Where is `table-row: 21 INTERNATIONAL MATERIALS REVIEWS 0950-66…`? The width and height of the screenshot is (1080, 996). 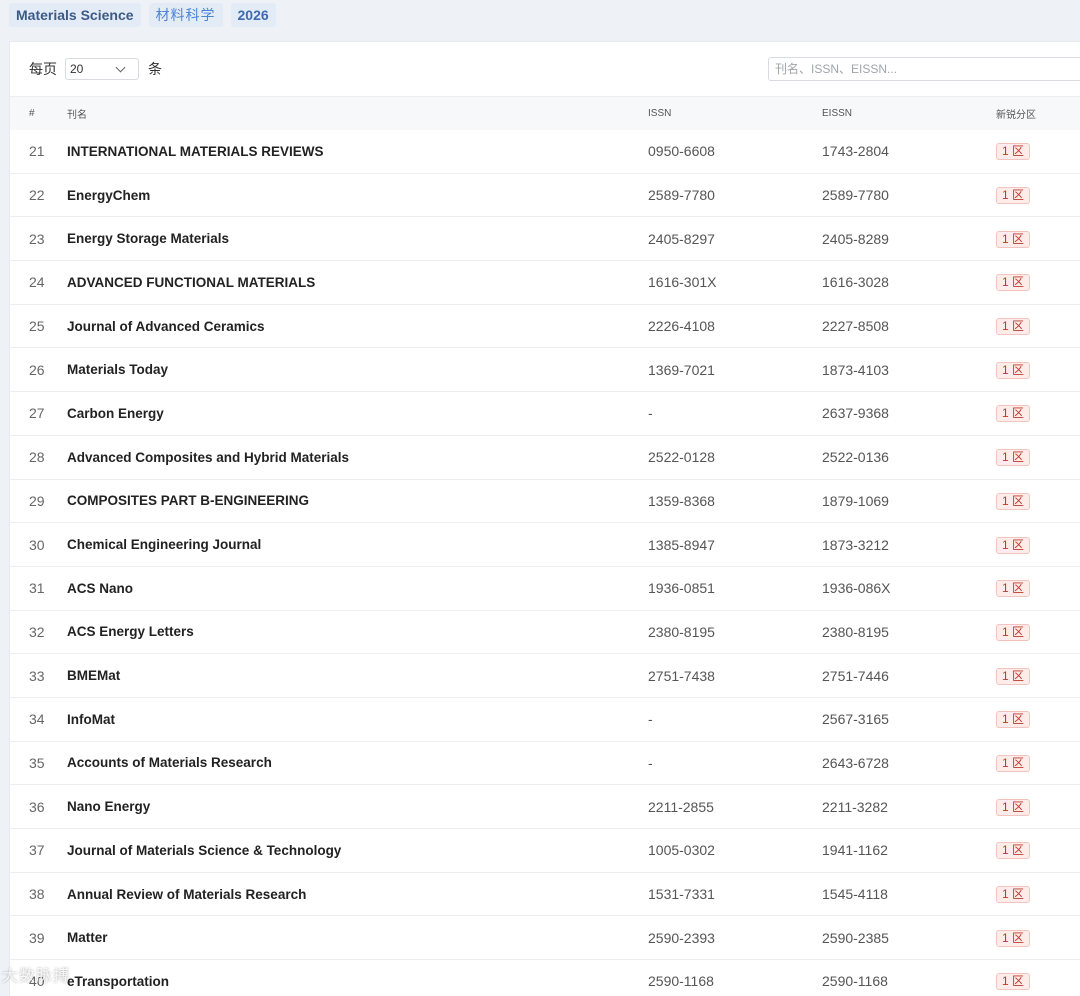 table-row: 21 INTERNATIONAL MATERIALS REVIEWS 0950-66… is located at coordinates (545, 152).